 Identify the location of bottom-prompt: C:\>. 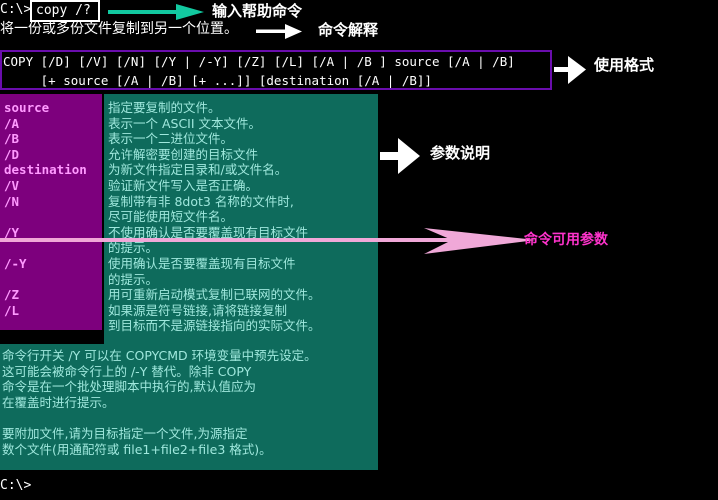
(16, 485).